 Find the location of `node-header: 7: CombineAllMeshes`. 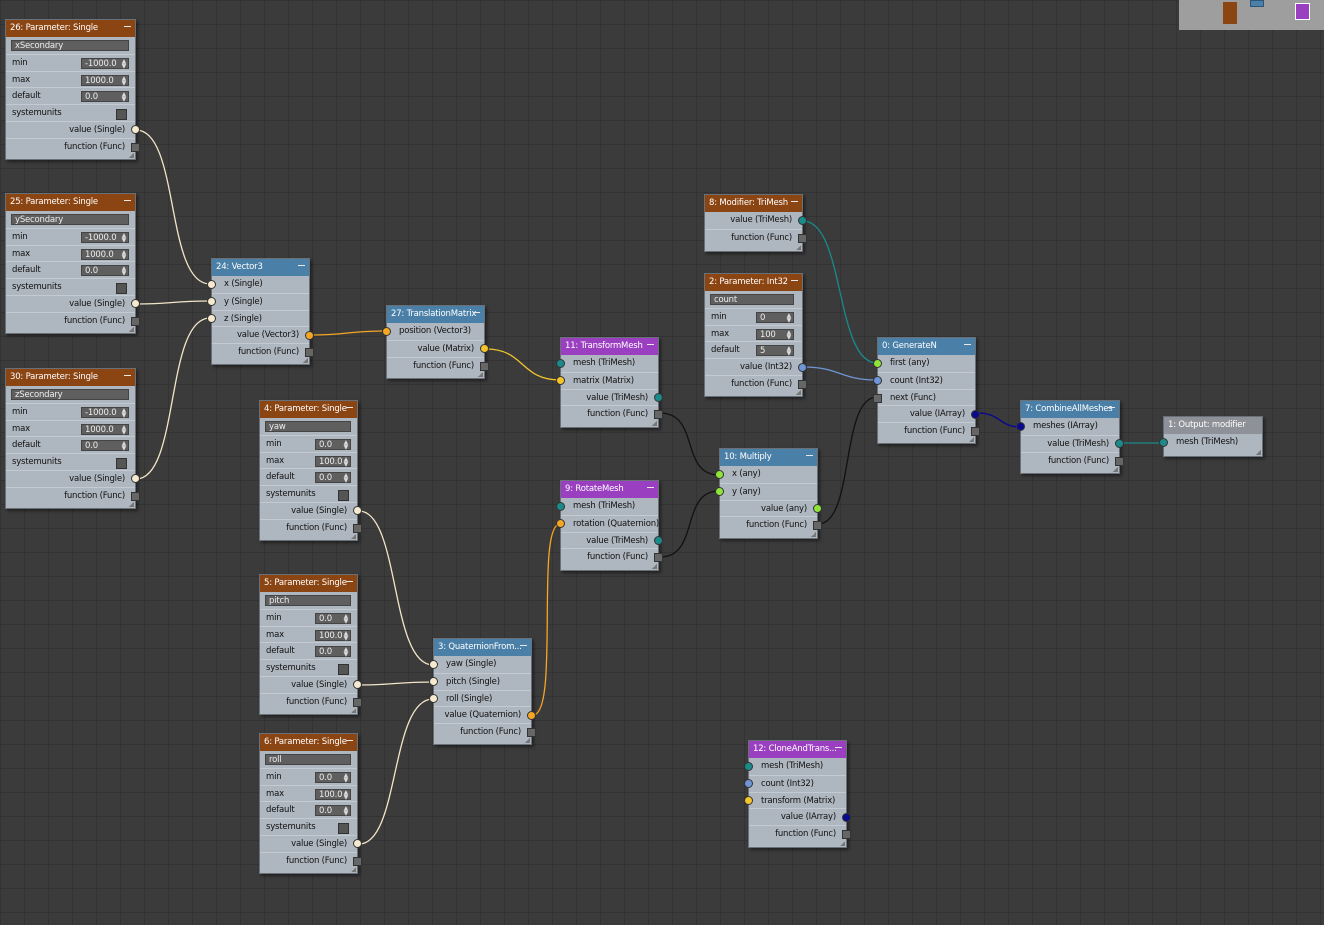

node-header: 7: CombineAllMeshes is located at coordinates (1070, 409).